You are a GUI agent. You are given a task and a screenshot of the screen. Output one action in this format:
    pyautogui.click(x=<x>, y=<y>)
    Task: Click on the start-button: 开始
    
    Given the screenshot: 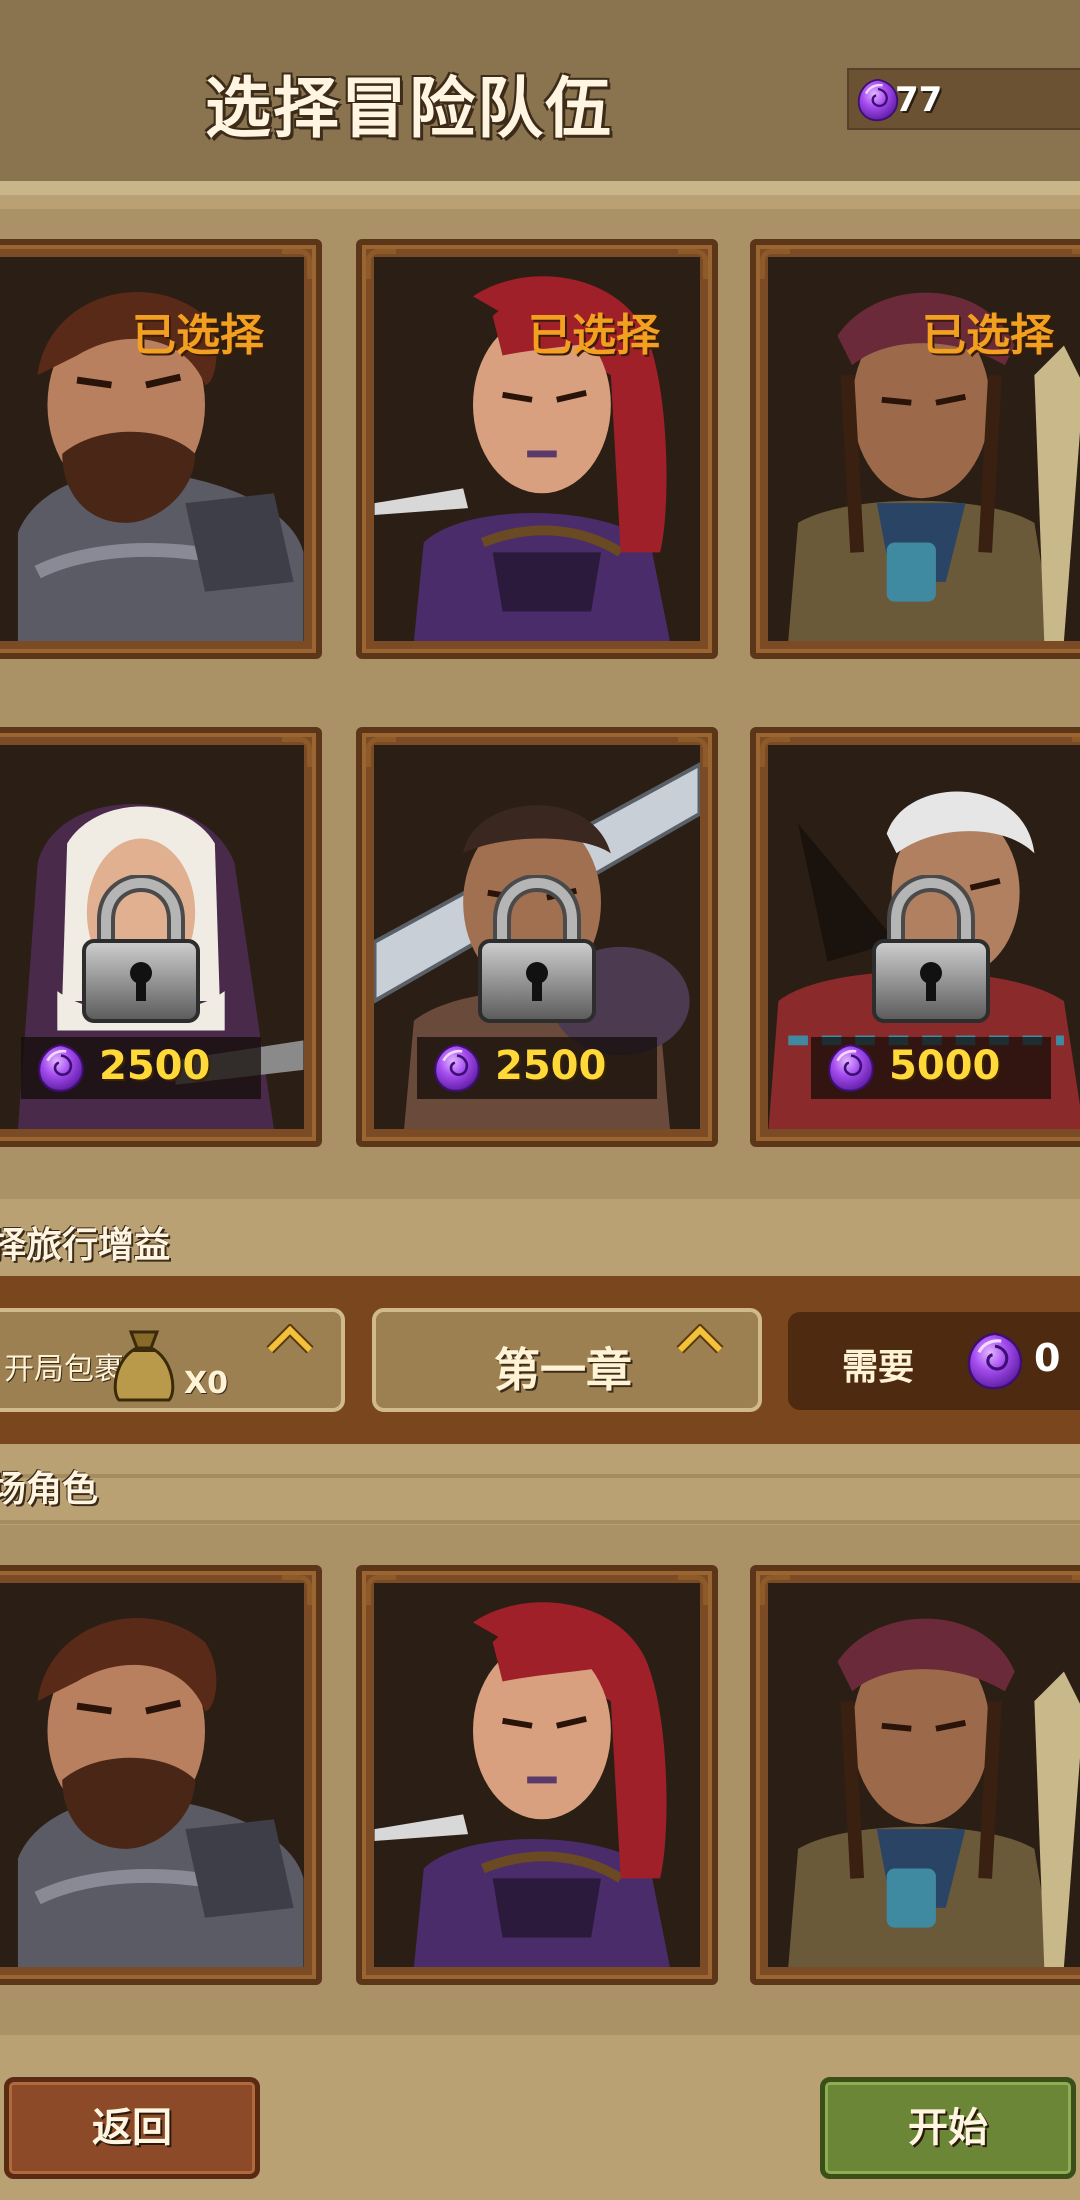 What is the action you would take?
    pyautogui.click(x=948, y=2128)
    